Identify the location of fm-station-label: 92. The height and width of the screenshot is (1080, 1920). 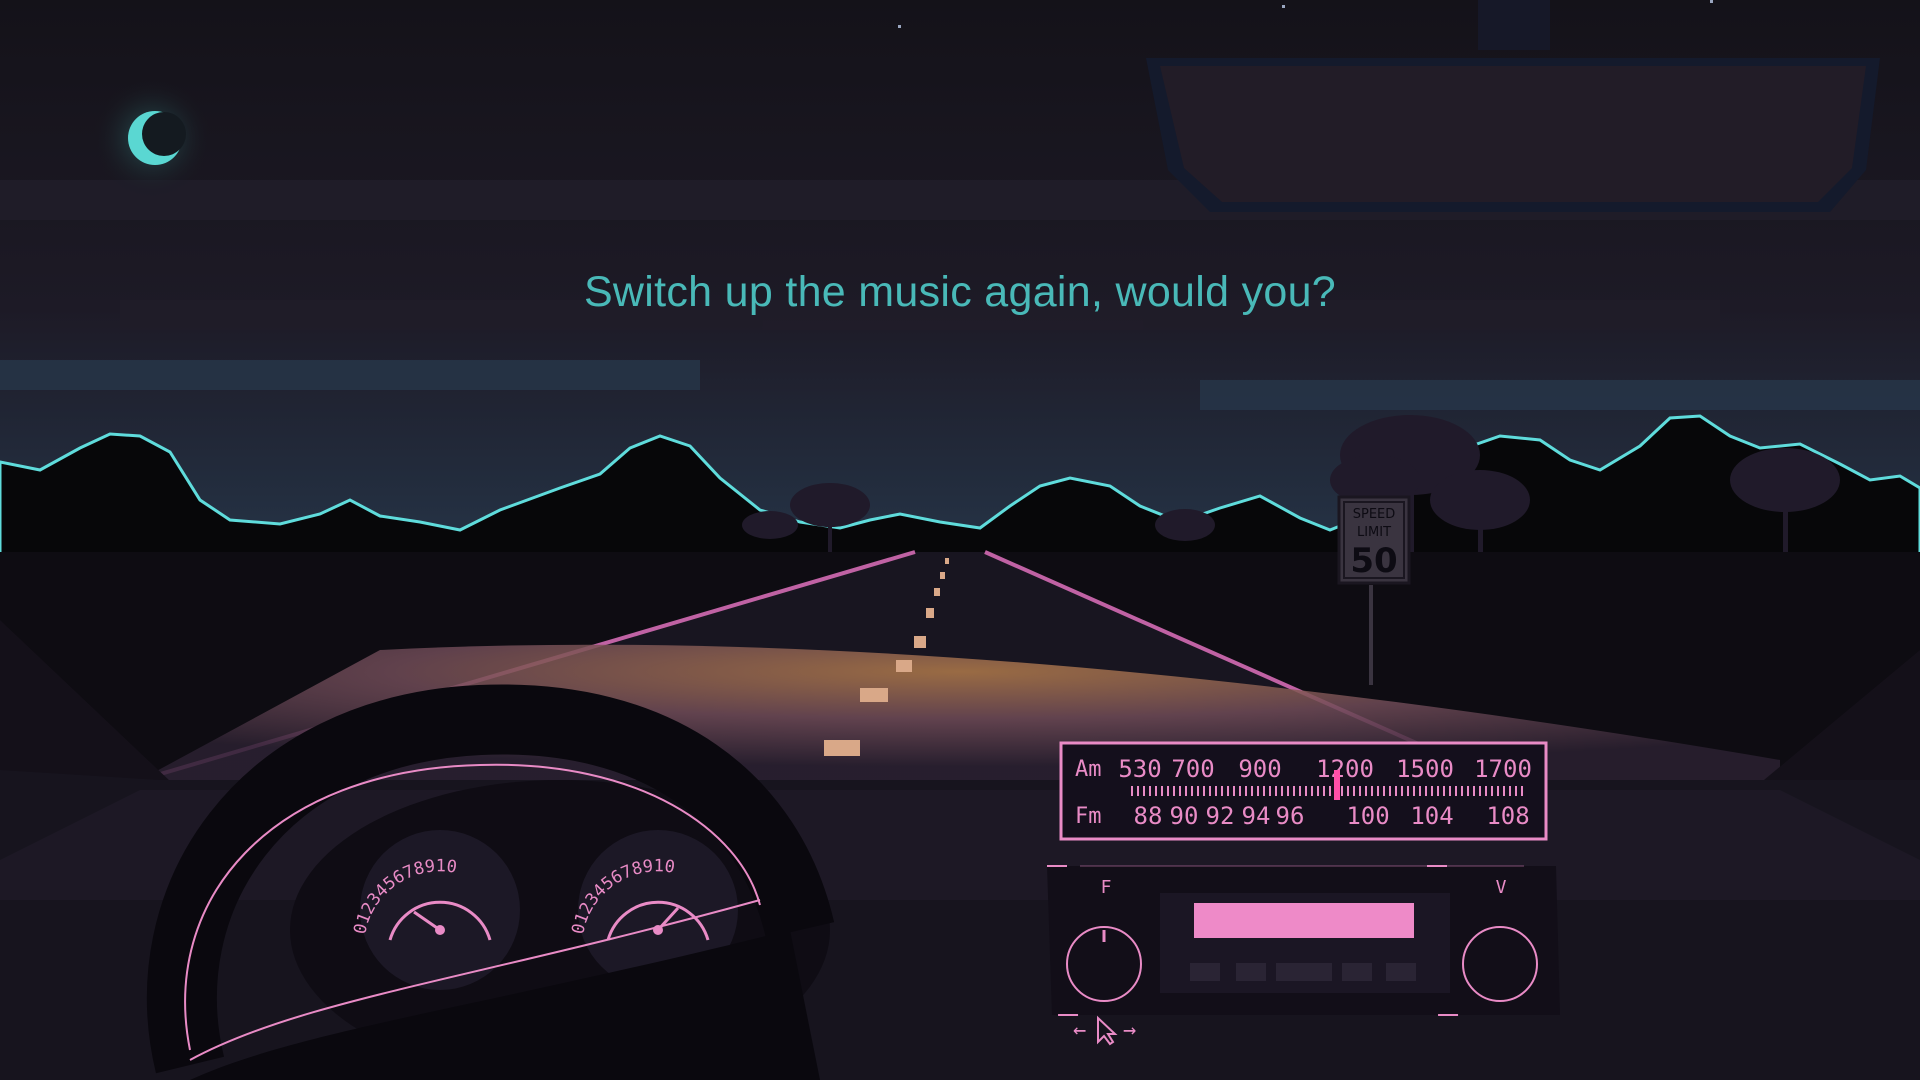
(1220, 816).